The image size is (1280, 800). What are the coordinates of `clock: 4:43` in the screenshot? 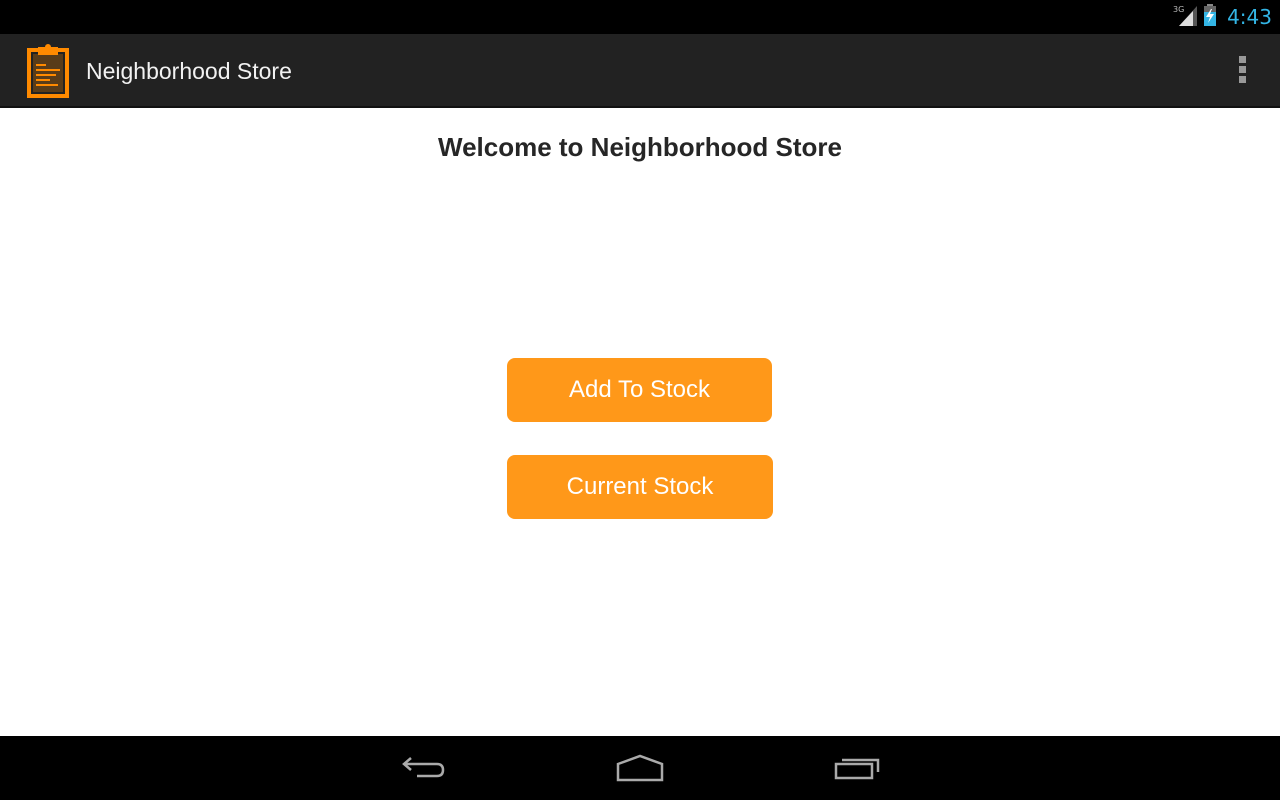 It's located at (1249, 17).